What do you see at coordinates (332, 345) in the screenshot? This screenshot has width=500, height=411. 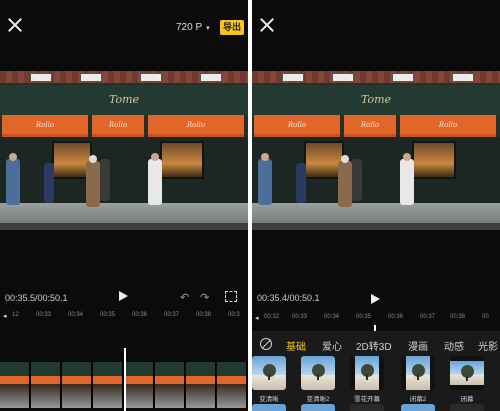 I see `tab-love: 爱心` at bounding box center [332, 345].